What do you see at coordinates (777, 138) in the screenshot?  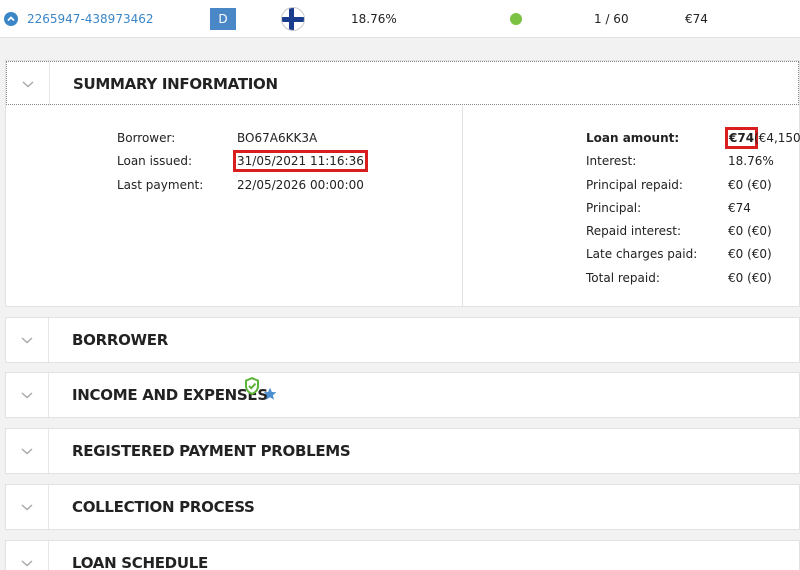 I see `loan-amount-total: (€4,150)` at bounding box center [777, 138].